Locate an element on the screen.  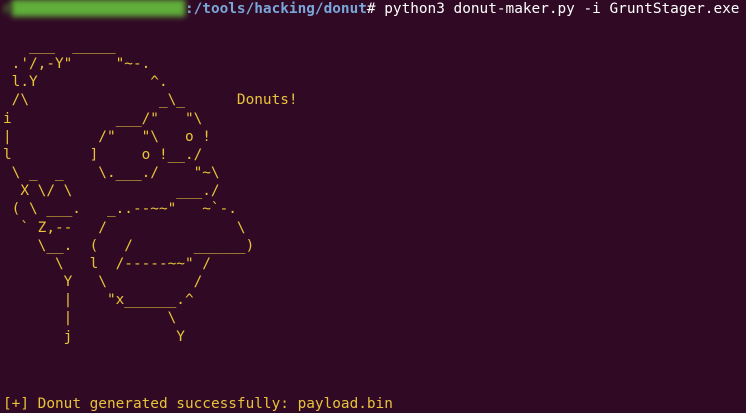
ascii-art-line: \ _ _ \.___./ "~\ is located at coordinates (111, 173).